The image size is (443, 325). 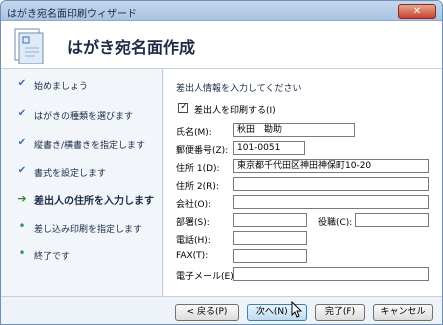 I want to click on step-label: 書式を設定します, so click(x=70, y=174).